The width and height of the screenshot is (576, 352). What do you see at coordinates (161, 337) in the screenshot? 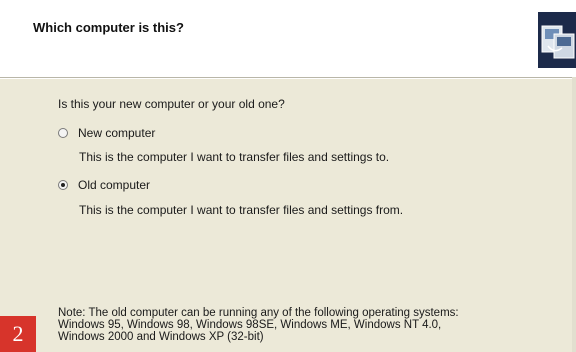
I see `os-note-line-3: Windows 2000 and Windows XP (32-bit)` at bounding box center [161, 337].